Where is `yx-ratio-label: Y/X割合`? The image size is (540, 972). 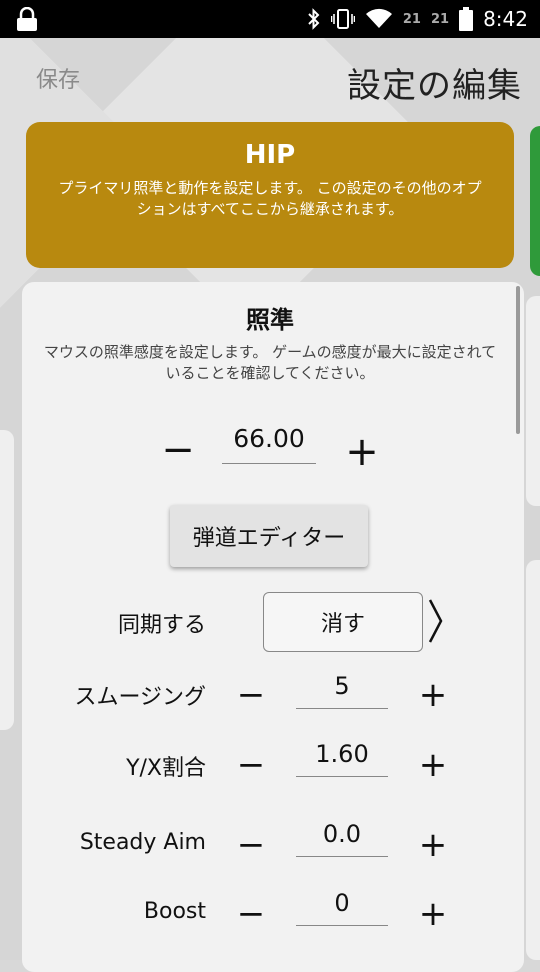 yx-ratio-label: Y/X割合 is located at coordinates (166, 768).